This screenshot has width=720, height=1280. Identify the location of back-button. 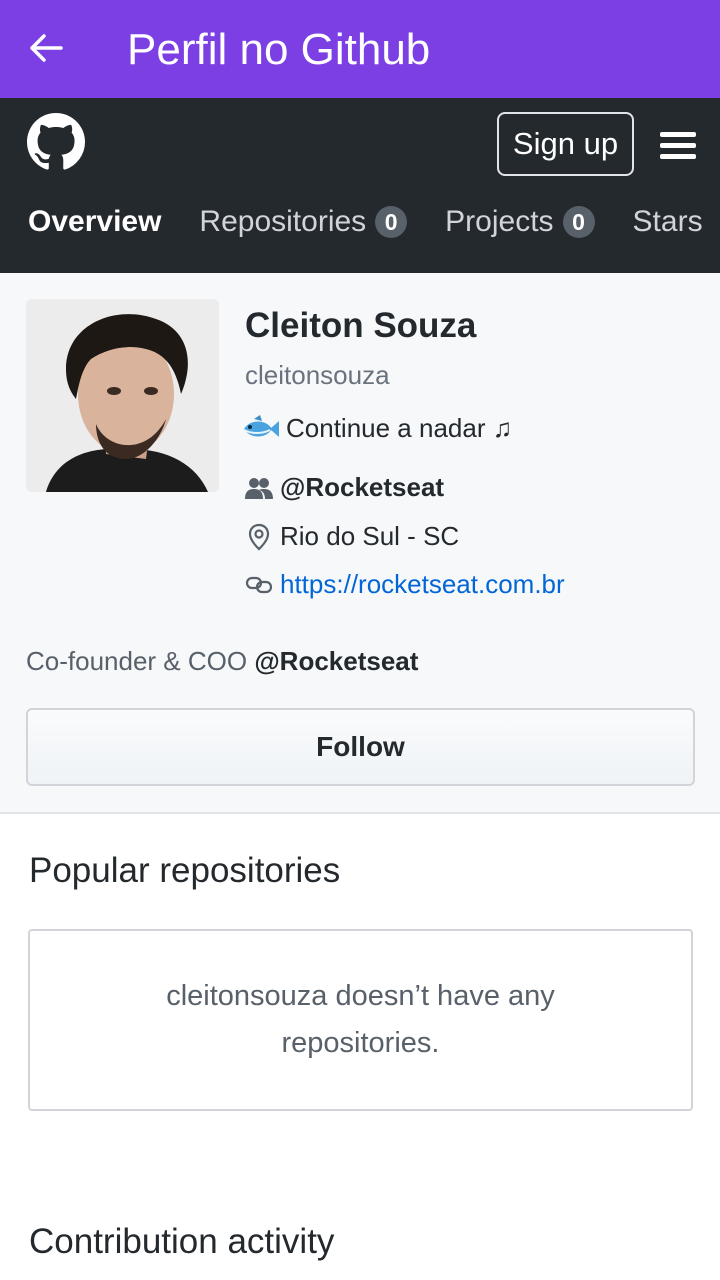
(46, 48).